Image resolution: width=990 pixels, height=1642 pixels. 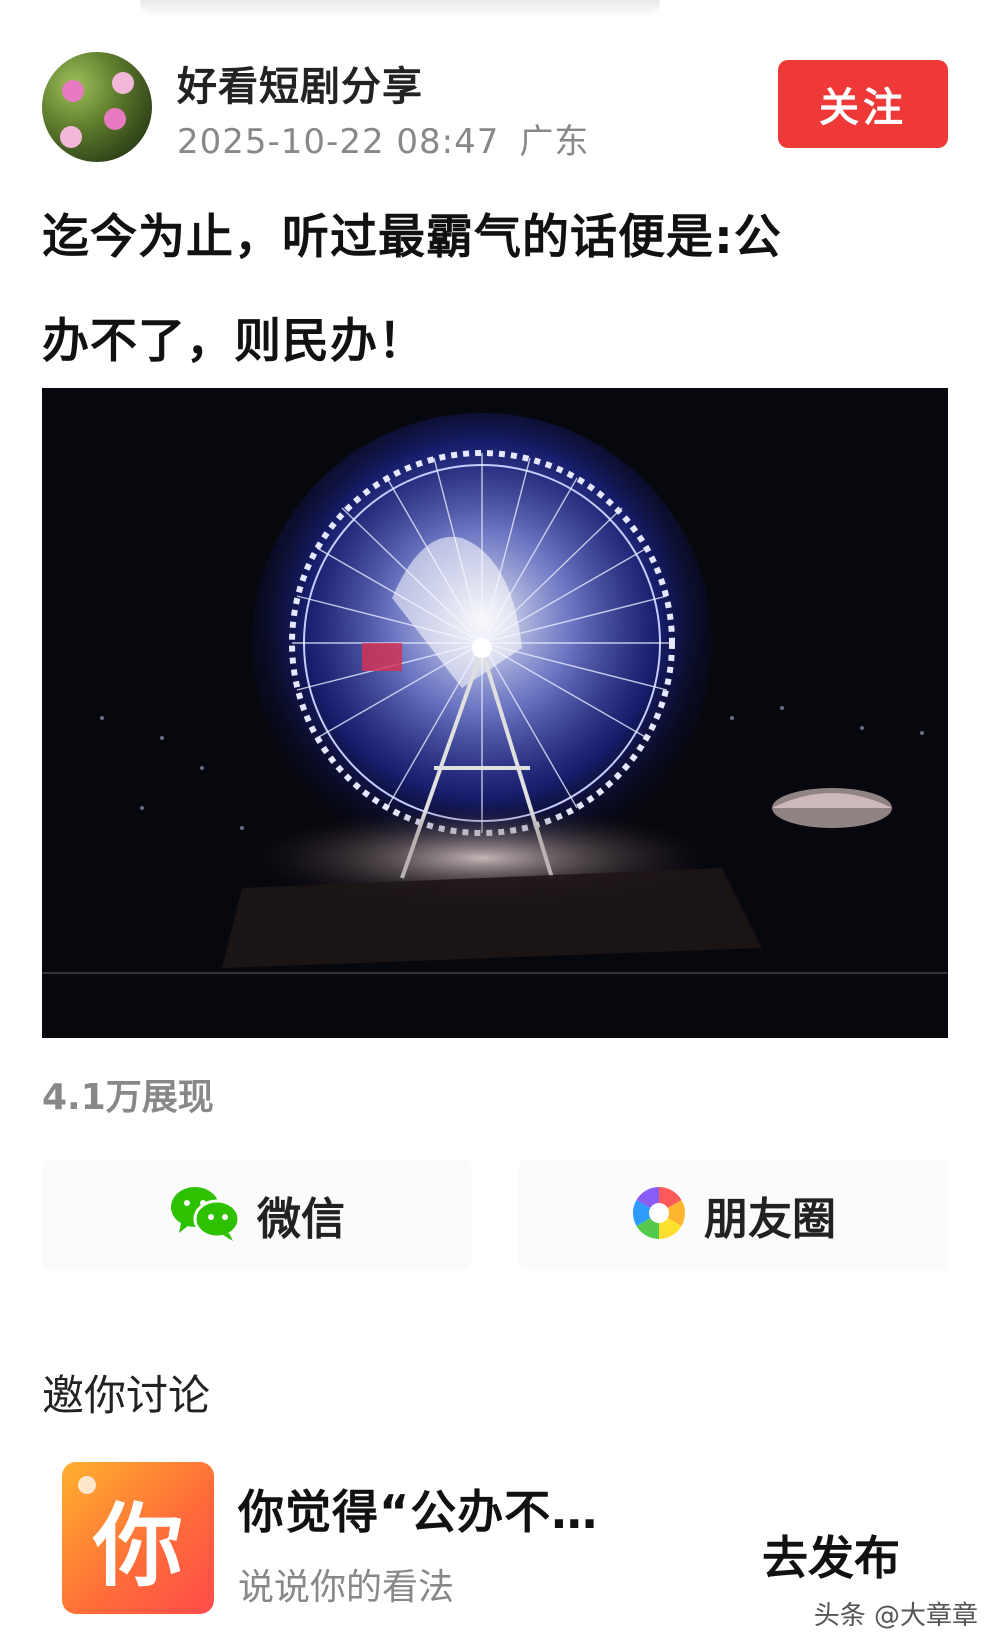 I want to click on watermark: 头条 @大章章, so click(x=895, y=1616).